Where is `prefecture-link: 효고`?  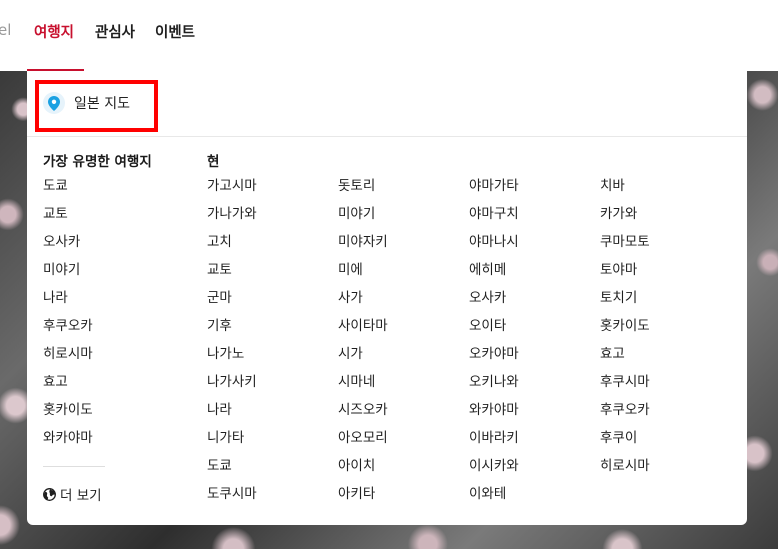 prefecture-link: 효고 is located at coordinates (625, 359).